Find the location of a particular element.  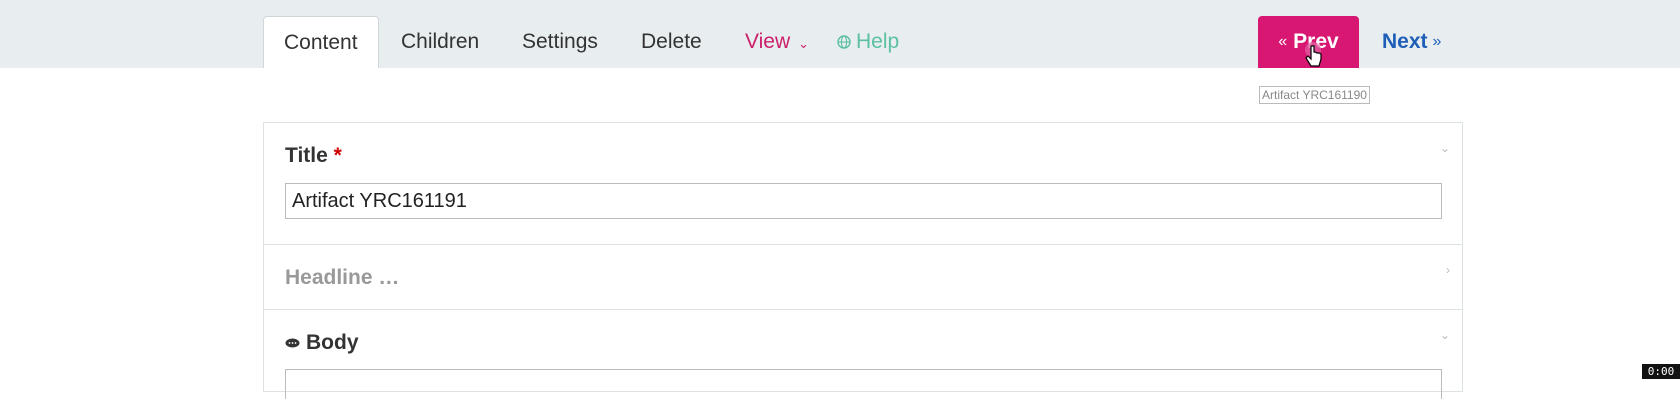

globe-icon is located at coordinates (844, 42).